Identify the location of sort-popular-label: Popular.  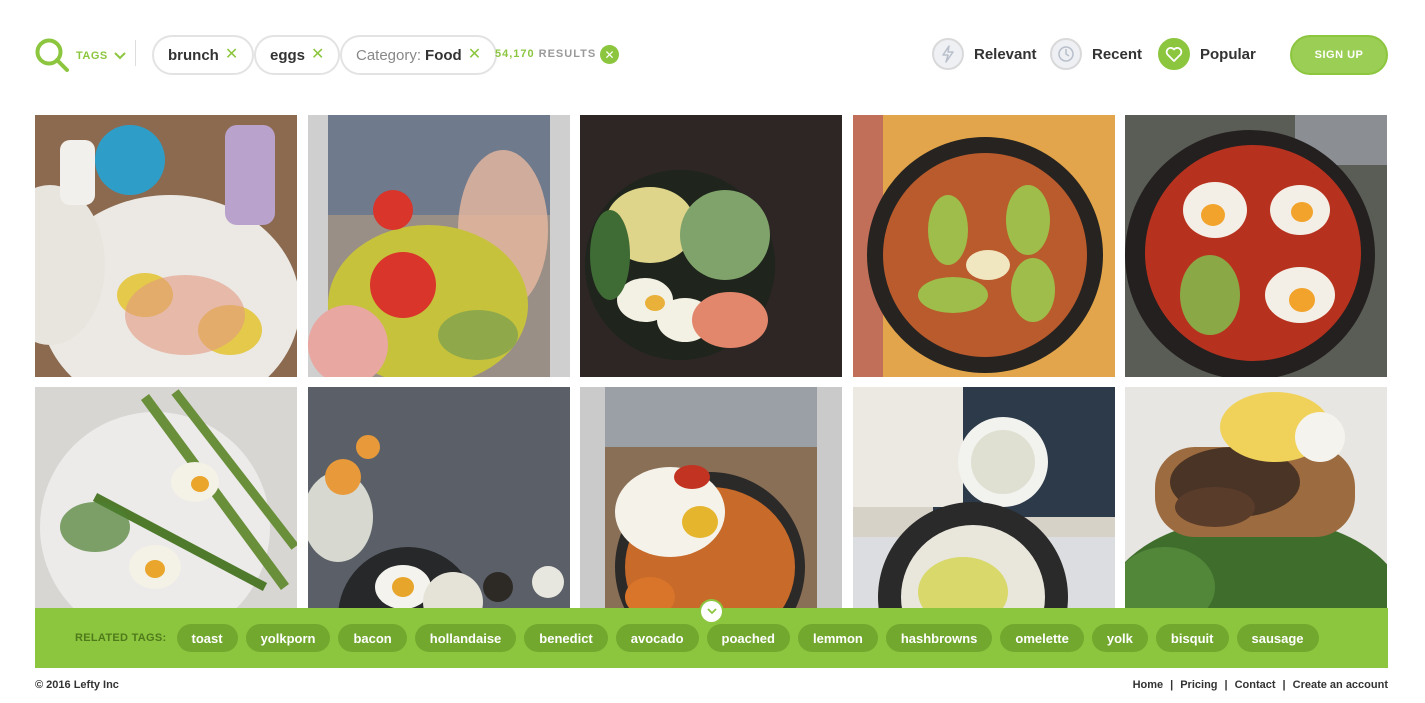
(1228, 54).